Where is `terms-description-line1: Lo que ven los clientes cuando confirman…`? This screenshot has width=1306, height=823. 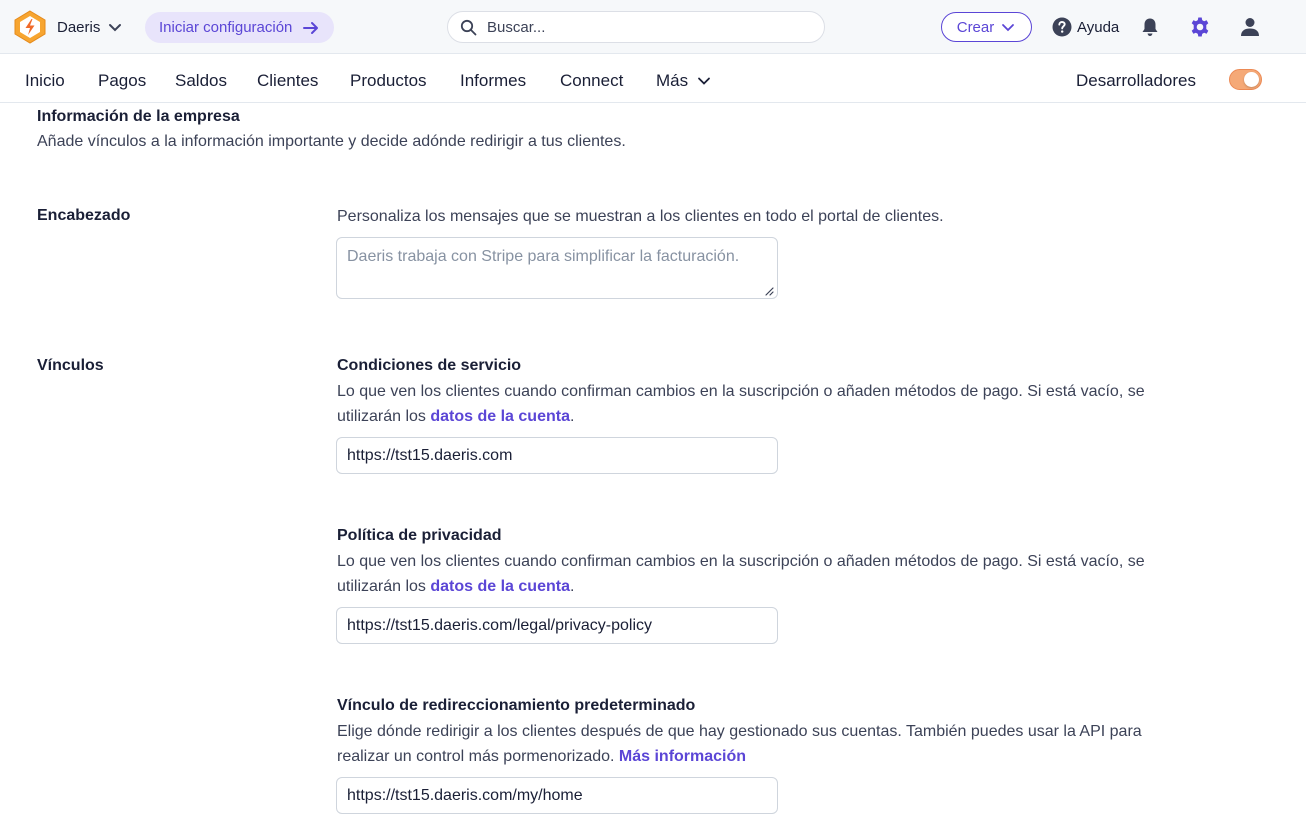
terms-description-line1: Lo que ven los clientes cuando confirman… is located at coordinates (741, 391).